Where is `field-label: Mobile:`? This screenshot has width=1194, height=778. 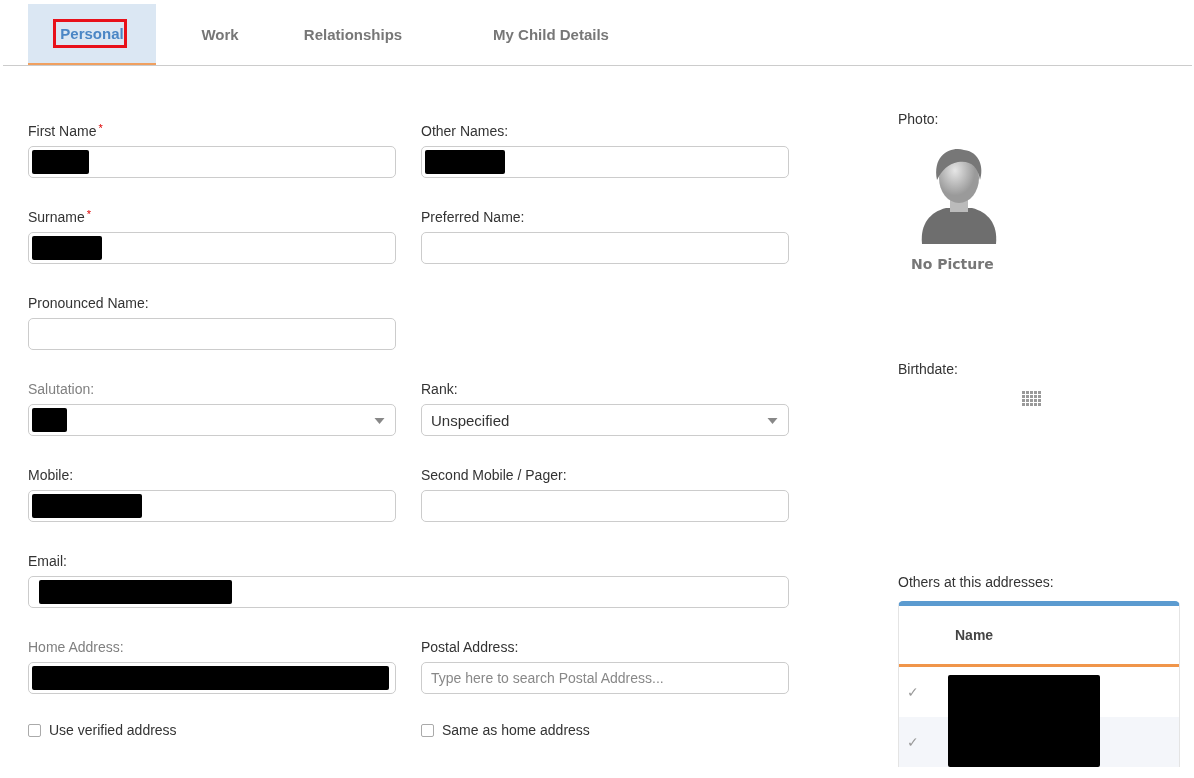 field-label: Mobile: is located at coordinates (51, 475).